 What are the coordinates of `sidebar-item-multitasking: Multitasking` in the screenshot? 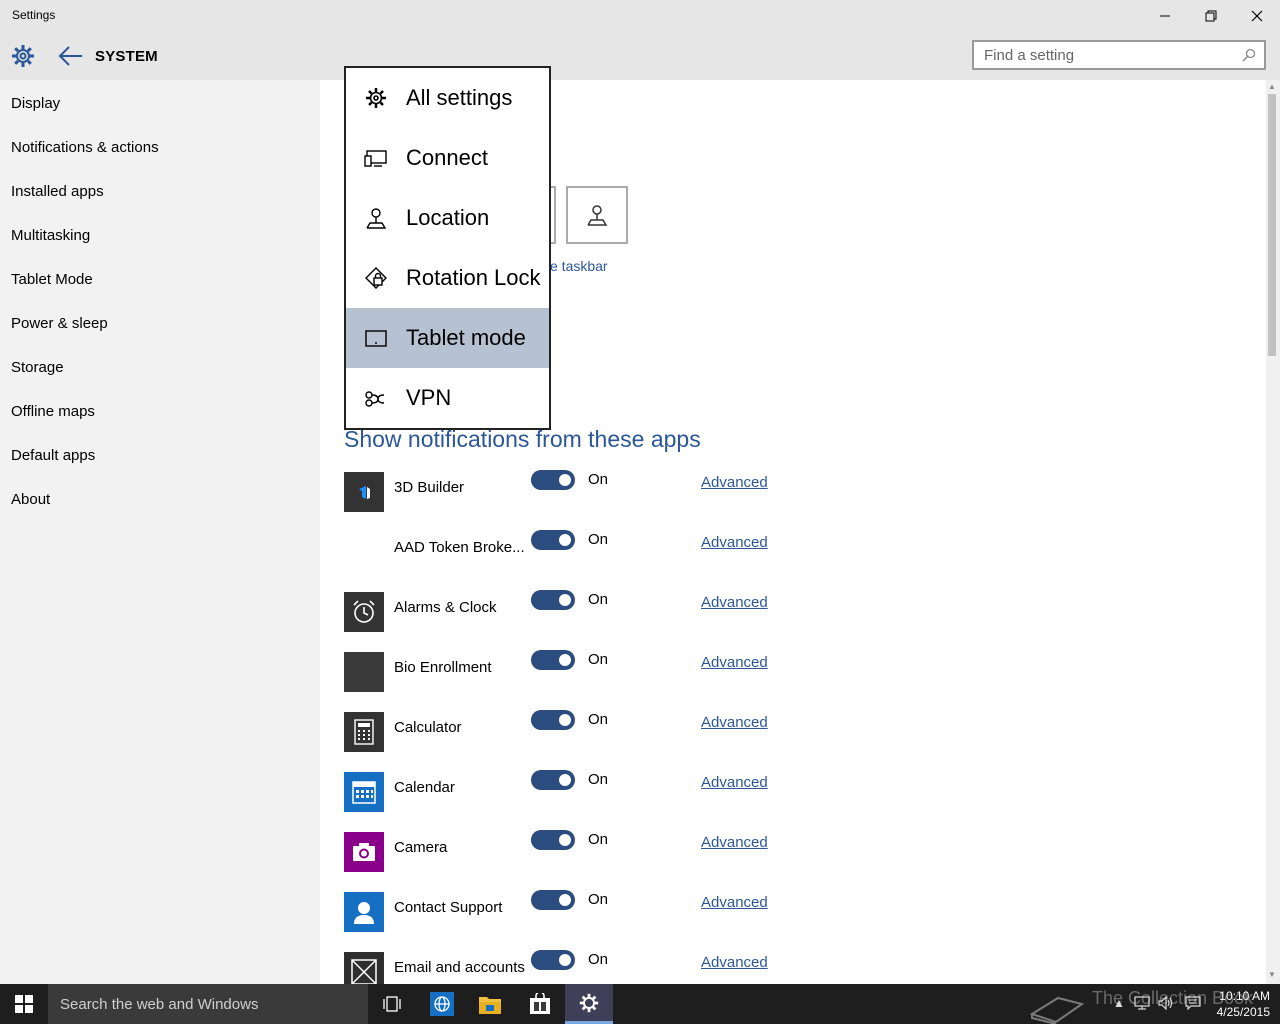 It's located at (50, 235).